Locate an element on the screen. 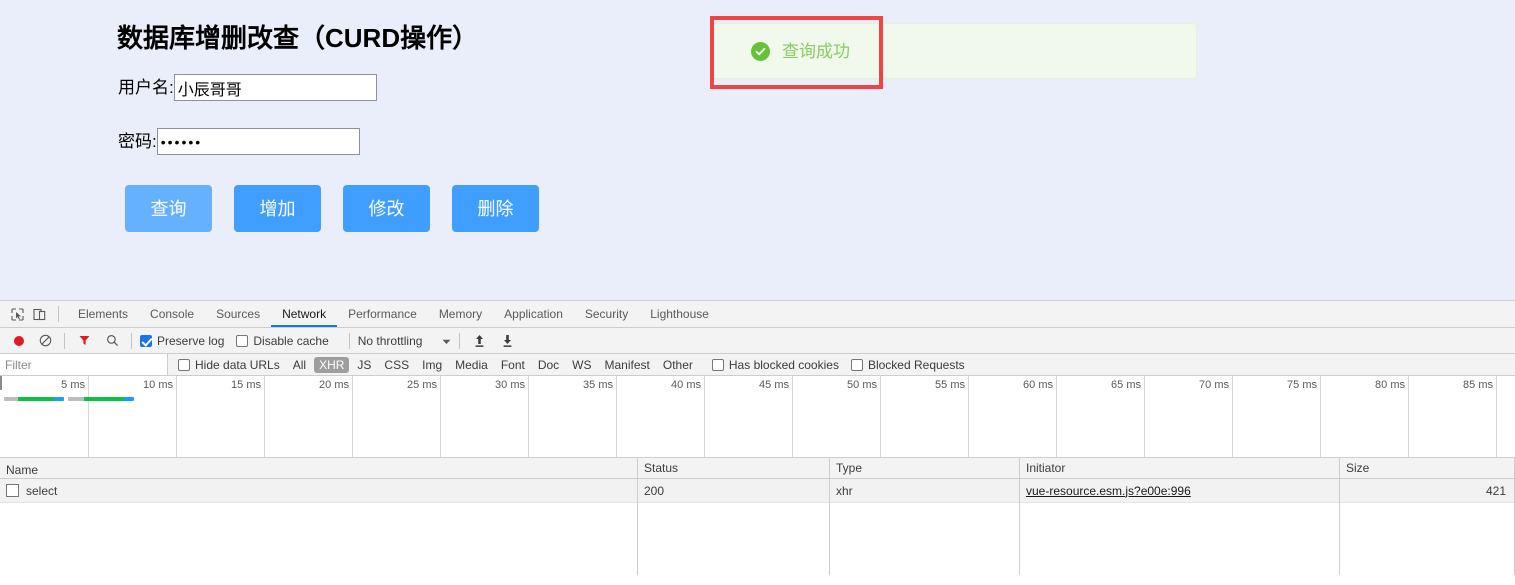 Image resolution: width=1515 pixels, height=585 pixels. blocked-requests-checkbox is located at coordinates (856, 364).